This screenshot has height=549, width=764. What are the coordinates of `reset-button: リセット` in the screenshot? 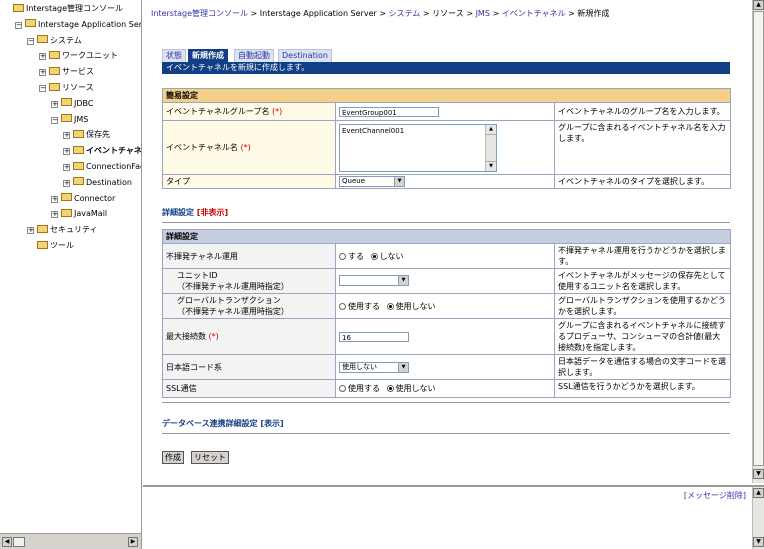 It's located at (210, 457).